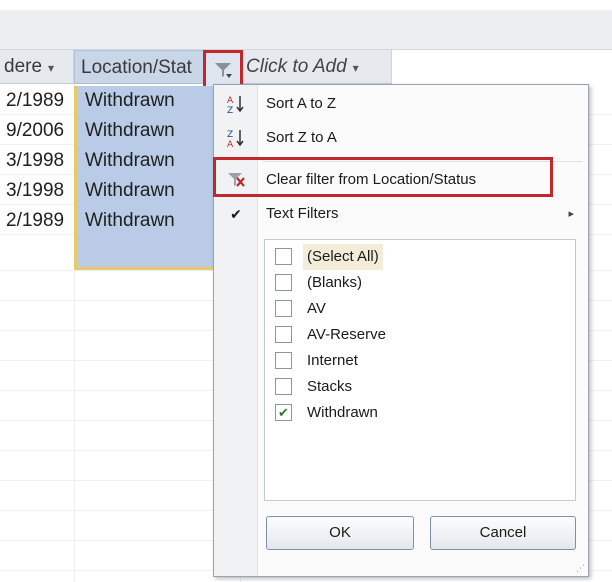 The height and width of the screenshot is (582, 612). Describe the element at coordinates (302, 213) in the screenshot. I see `menu-label: Text Filters` at that location.